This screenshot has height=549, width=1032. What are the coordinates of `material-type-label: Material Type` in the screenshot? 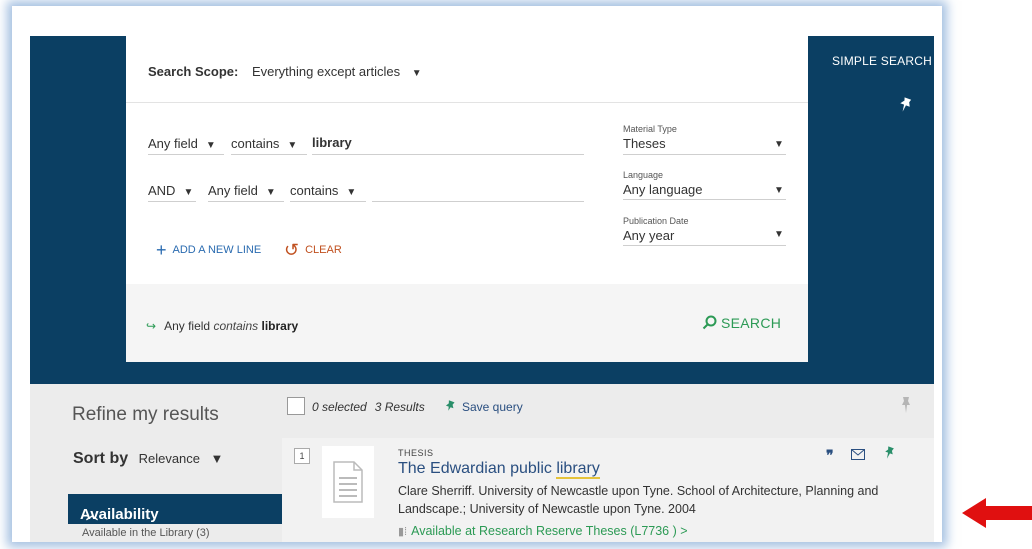 It's located at (650, 129).